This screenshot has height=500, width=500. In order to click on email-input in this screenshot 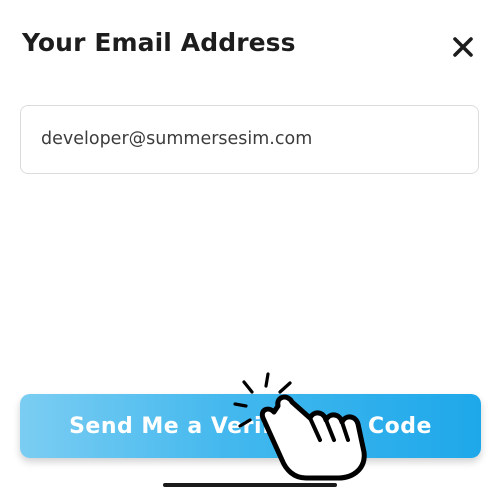, I will do `click(251, 139)`.